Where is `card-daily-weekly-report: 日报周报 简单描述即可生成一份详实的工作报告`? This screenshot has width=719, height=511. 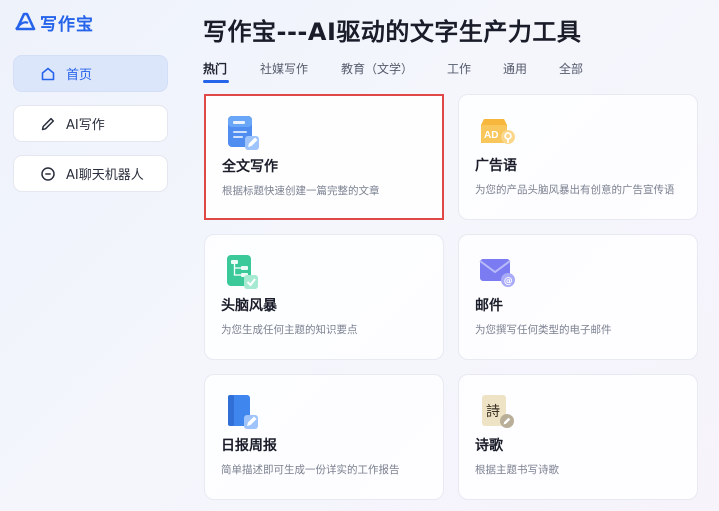 card-daily-weekly-report: 日报周报 简单描述即可生成一份详实的工作报告 is located at coordinates (324, 437).